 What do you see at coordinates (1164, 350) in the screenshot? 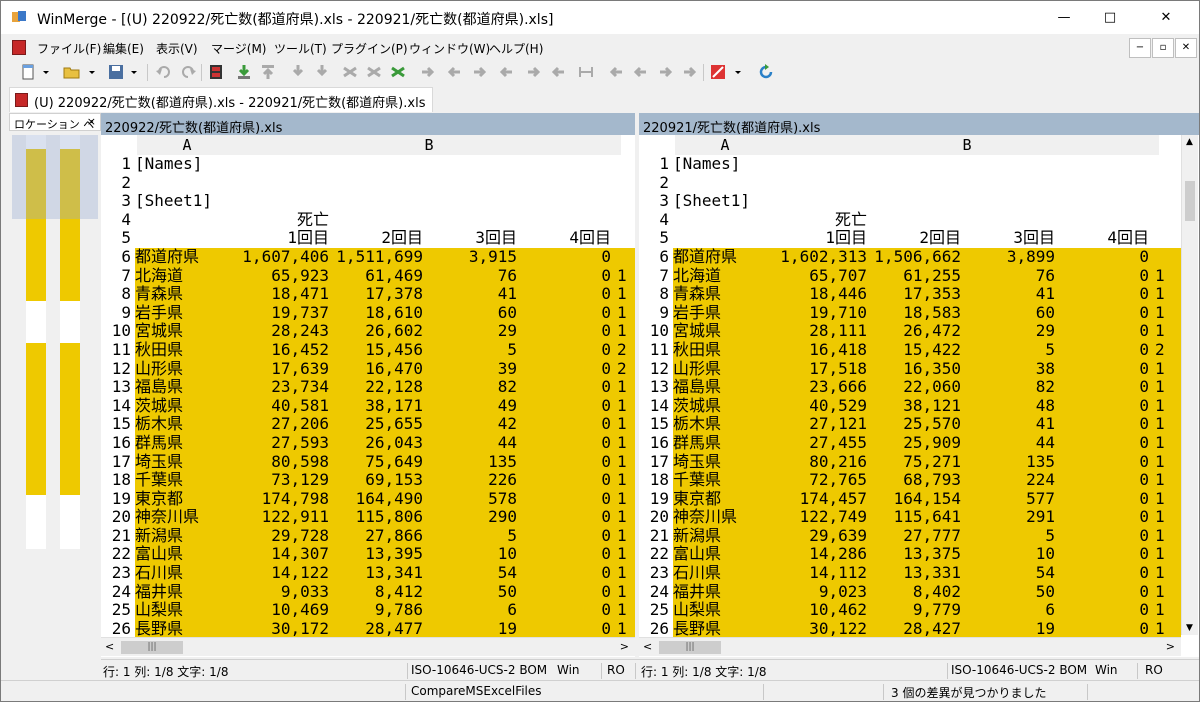
I see `cell-f: 2` at bounding box center [1164, 350].